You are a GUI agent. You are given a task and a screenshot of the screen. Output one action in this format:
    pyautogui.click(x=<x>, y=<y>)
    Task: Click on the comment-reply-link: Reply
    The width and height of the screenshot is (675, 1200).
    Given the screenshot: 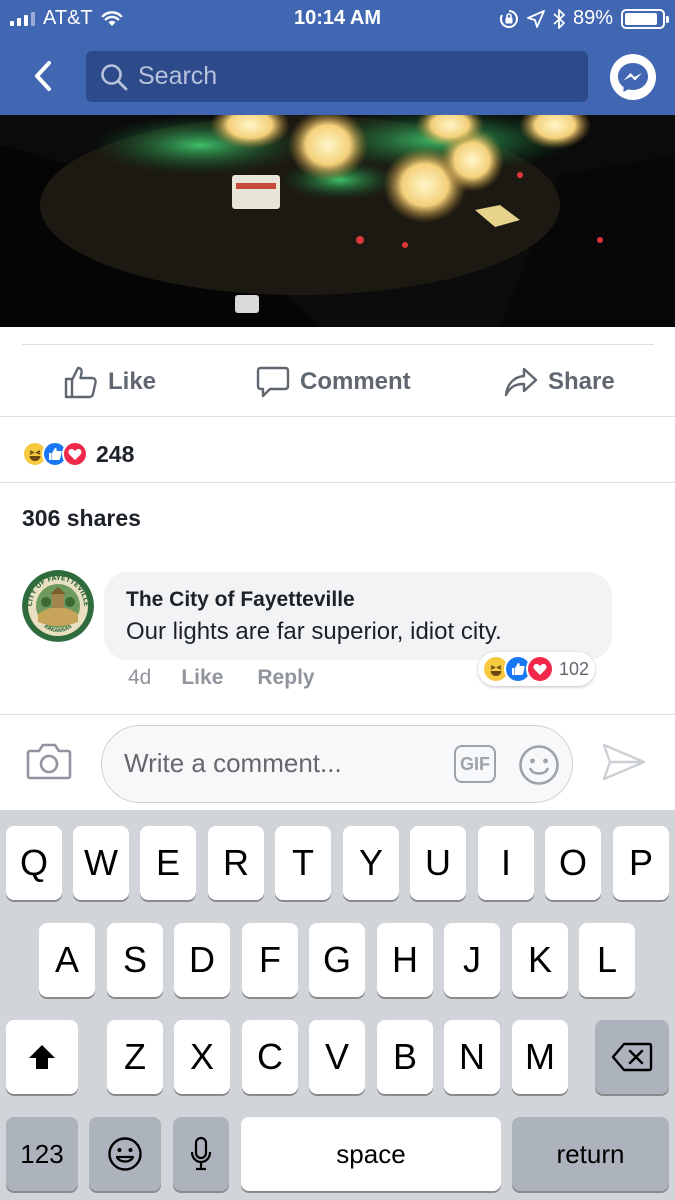 What is the action you would take?
    pyautogui.click(x=285, y=678)
    